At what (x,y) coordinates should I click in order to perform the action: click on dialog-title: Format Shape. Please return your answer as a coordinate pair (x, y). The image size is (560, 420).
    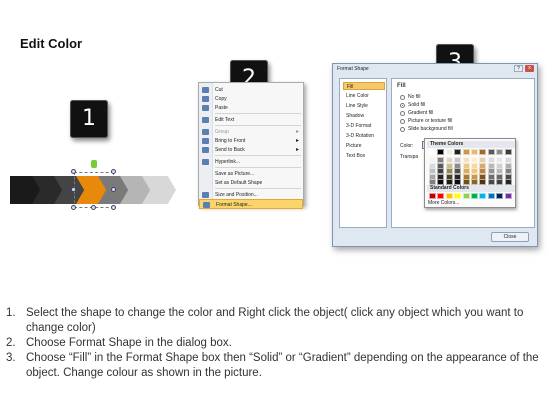
    Looking at the image, I should click on (353, 69).